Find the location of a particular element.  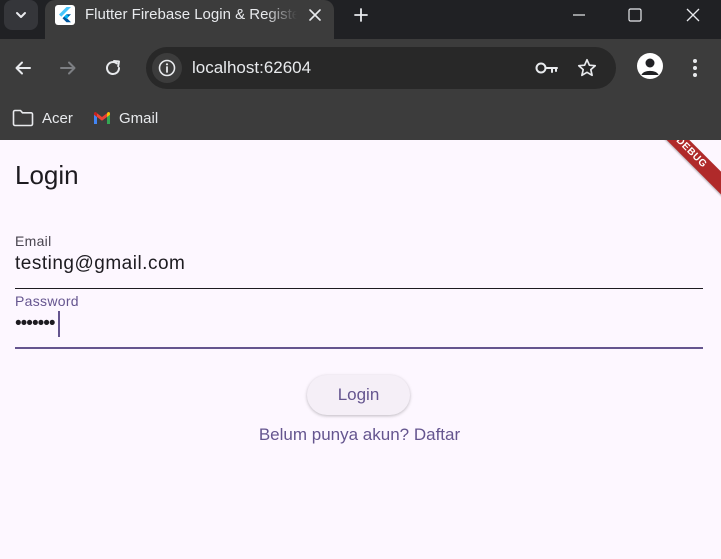

maximize-icon is located at coordinates (635, 15).